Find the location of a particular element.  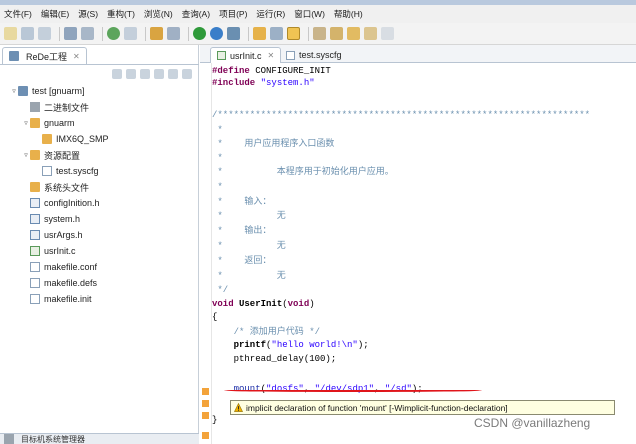

file-icon is located at coordinates (47, 171).